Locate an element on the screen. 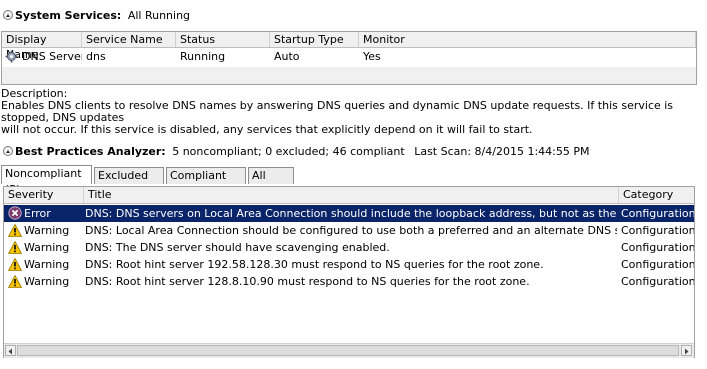  tab-noncompliant: Noncompliant (5) is located at coordinates (46, 180).